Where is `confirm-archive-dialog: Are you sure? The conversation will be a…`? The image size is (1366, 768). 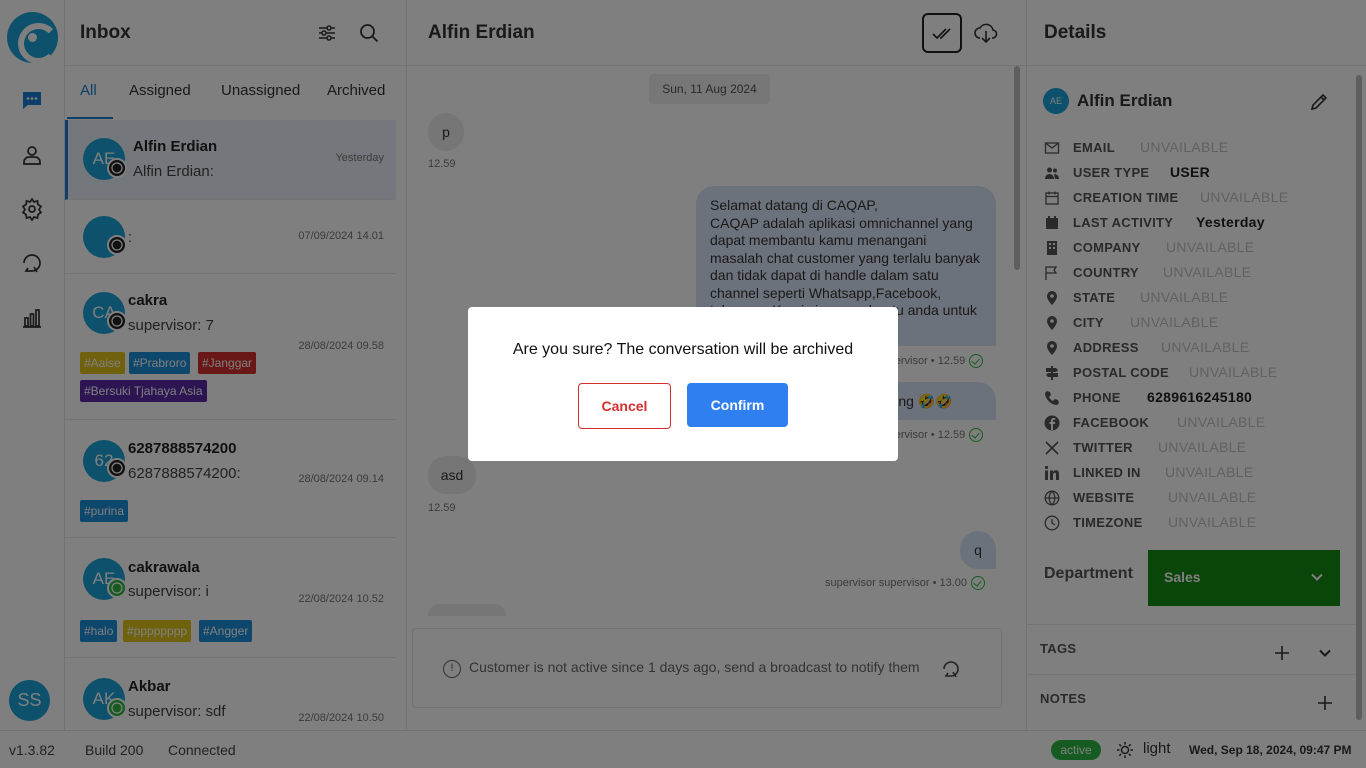 confirm-archive-dialog: Are you sure? The conversation will be a… is located at coordinates (683, 384).